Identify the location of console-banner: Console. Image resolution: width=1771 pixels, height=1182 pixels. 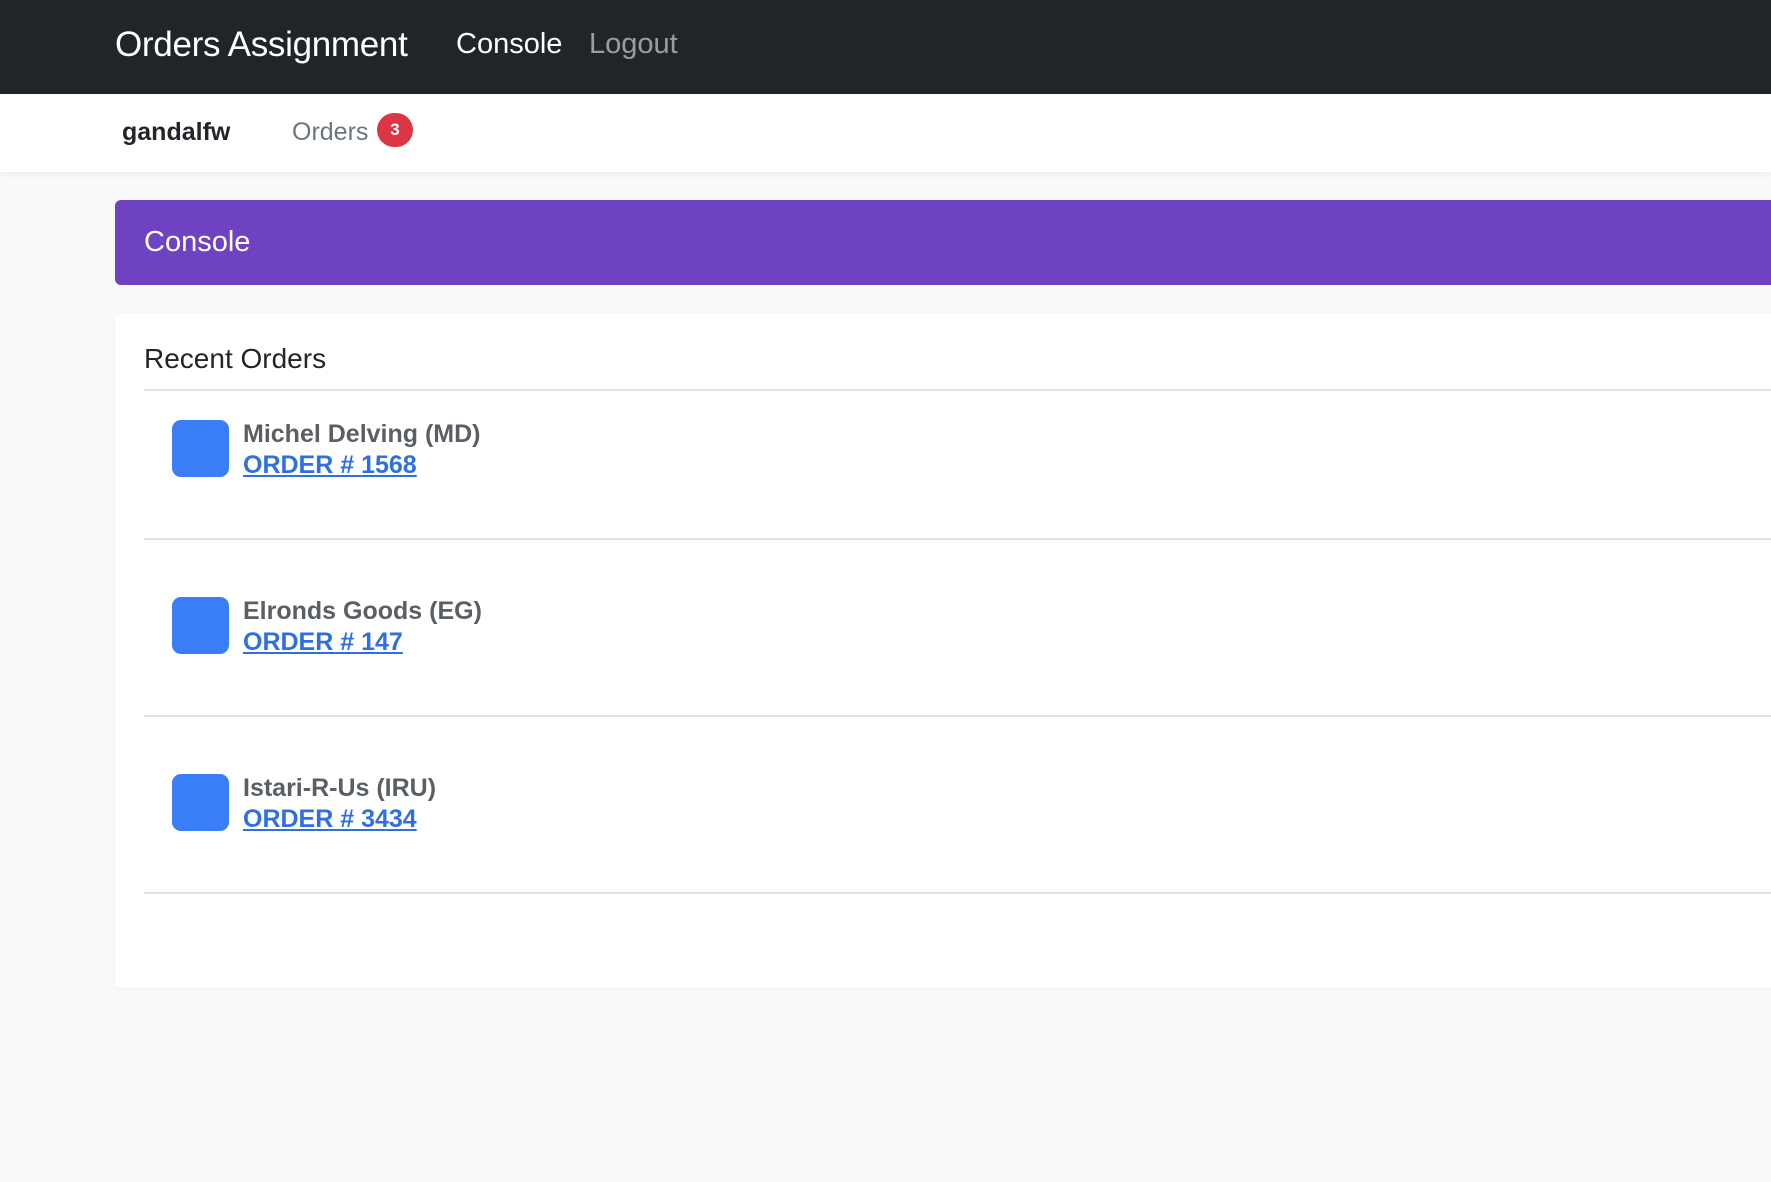
(943, 242).